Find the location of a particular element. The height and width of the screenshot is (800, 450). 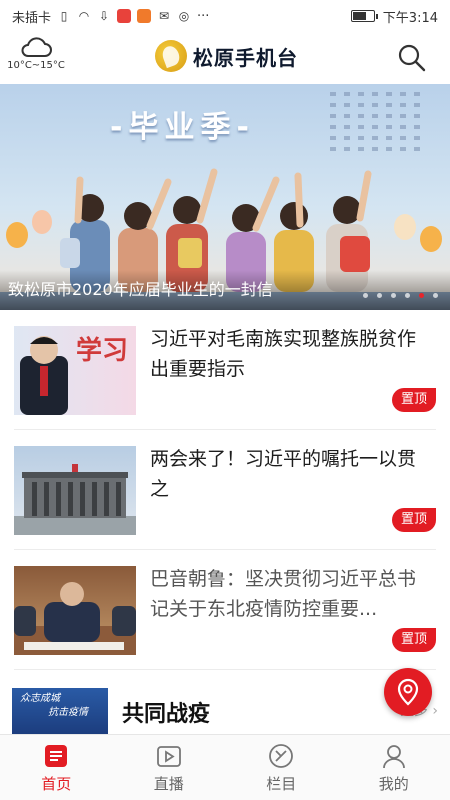

nav-live-label: 直播 is located at coordinates (168, 784).